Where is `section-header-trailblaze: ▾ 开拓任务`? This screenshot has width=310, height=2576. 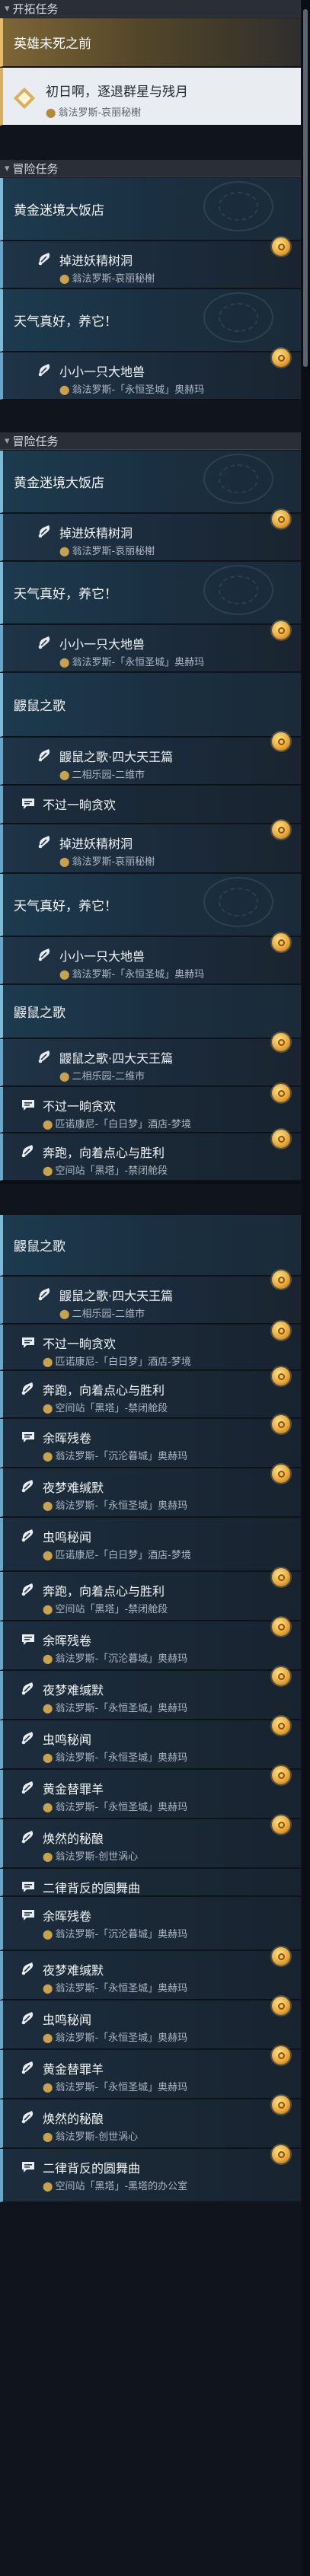
section-header-trailblaze: ▾ 开拓任务 is located at coordinates (150, 9).